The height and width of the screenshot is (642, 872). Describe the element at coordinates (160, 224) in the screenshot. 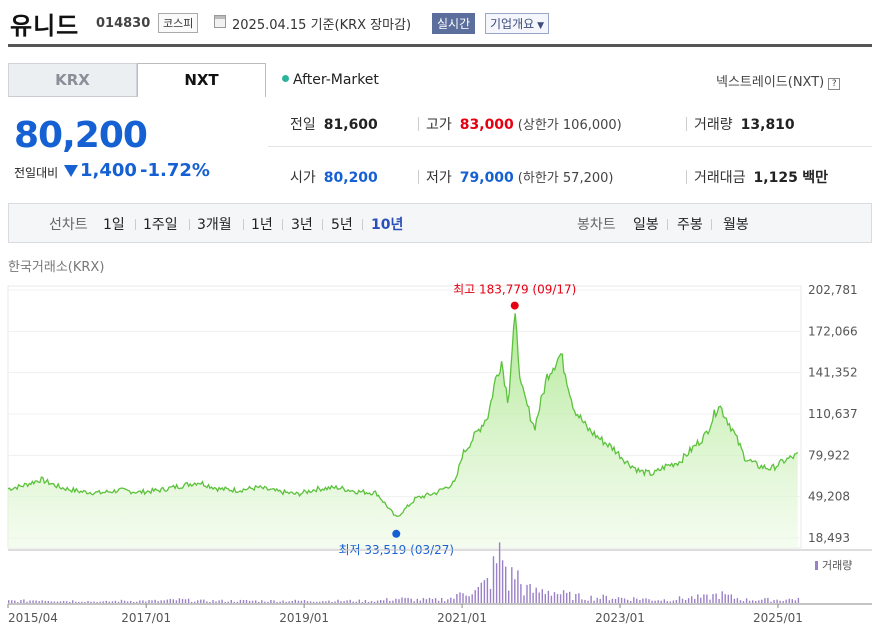

I see `period-1w: 1주일` at that location.